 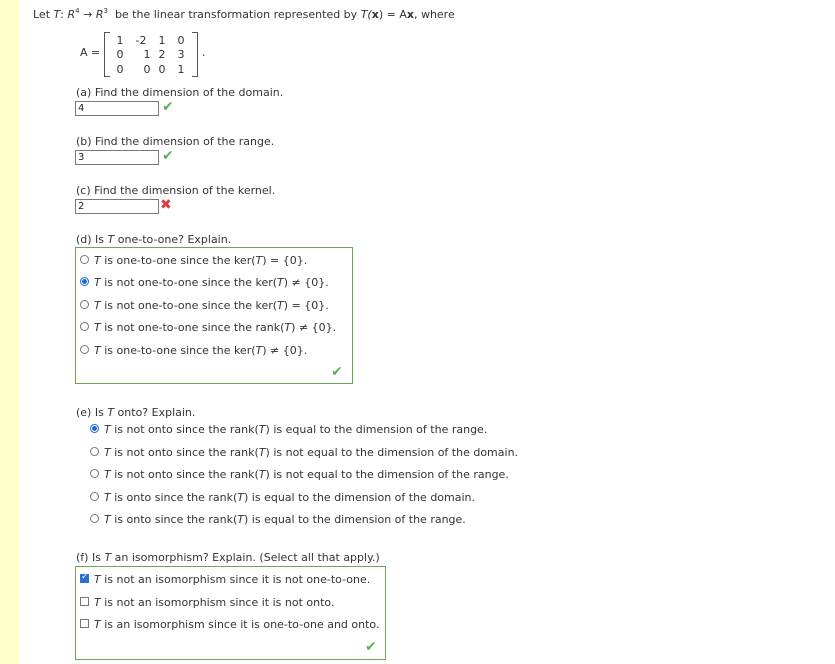 I want to click on part-e-option-2-radio, so click(x=94, y=451).